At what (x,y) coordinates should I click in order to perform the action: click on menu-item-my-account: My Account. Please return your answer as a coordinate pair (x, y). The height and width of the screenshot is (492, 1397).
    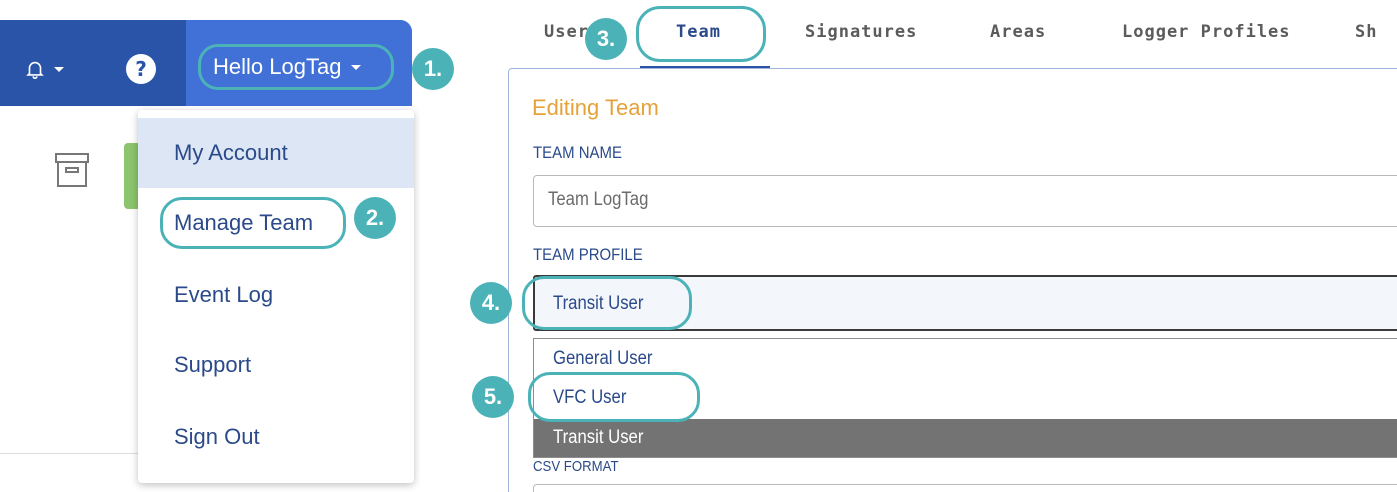
    Looking at the image, I should click on (276, 153).